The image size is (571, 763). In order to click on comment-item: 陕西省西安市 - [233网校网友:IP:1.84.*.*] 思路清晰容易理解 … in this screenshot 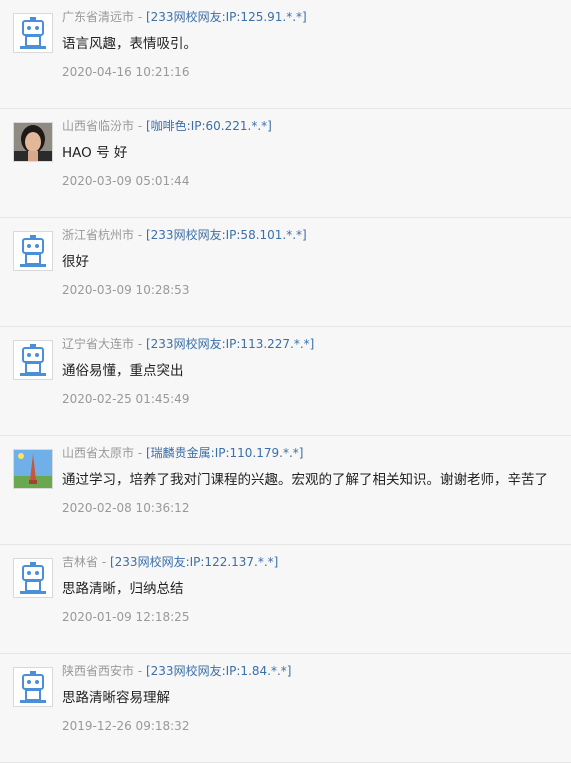, I will do `click(285, 708)`.